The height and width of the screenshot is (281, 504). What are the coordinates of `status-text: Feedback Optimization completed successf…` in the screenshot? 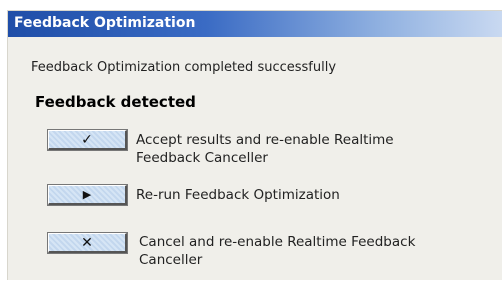 It's located at (184, 67).